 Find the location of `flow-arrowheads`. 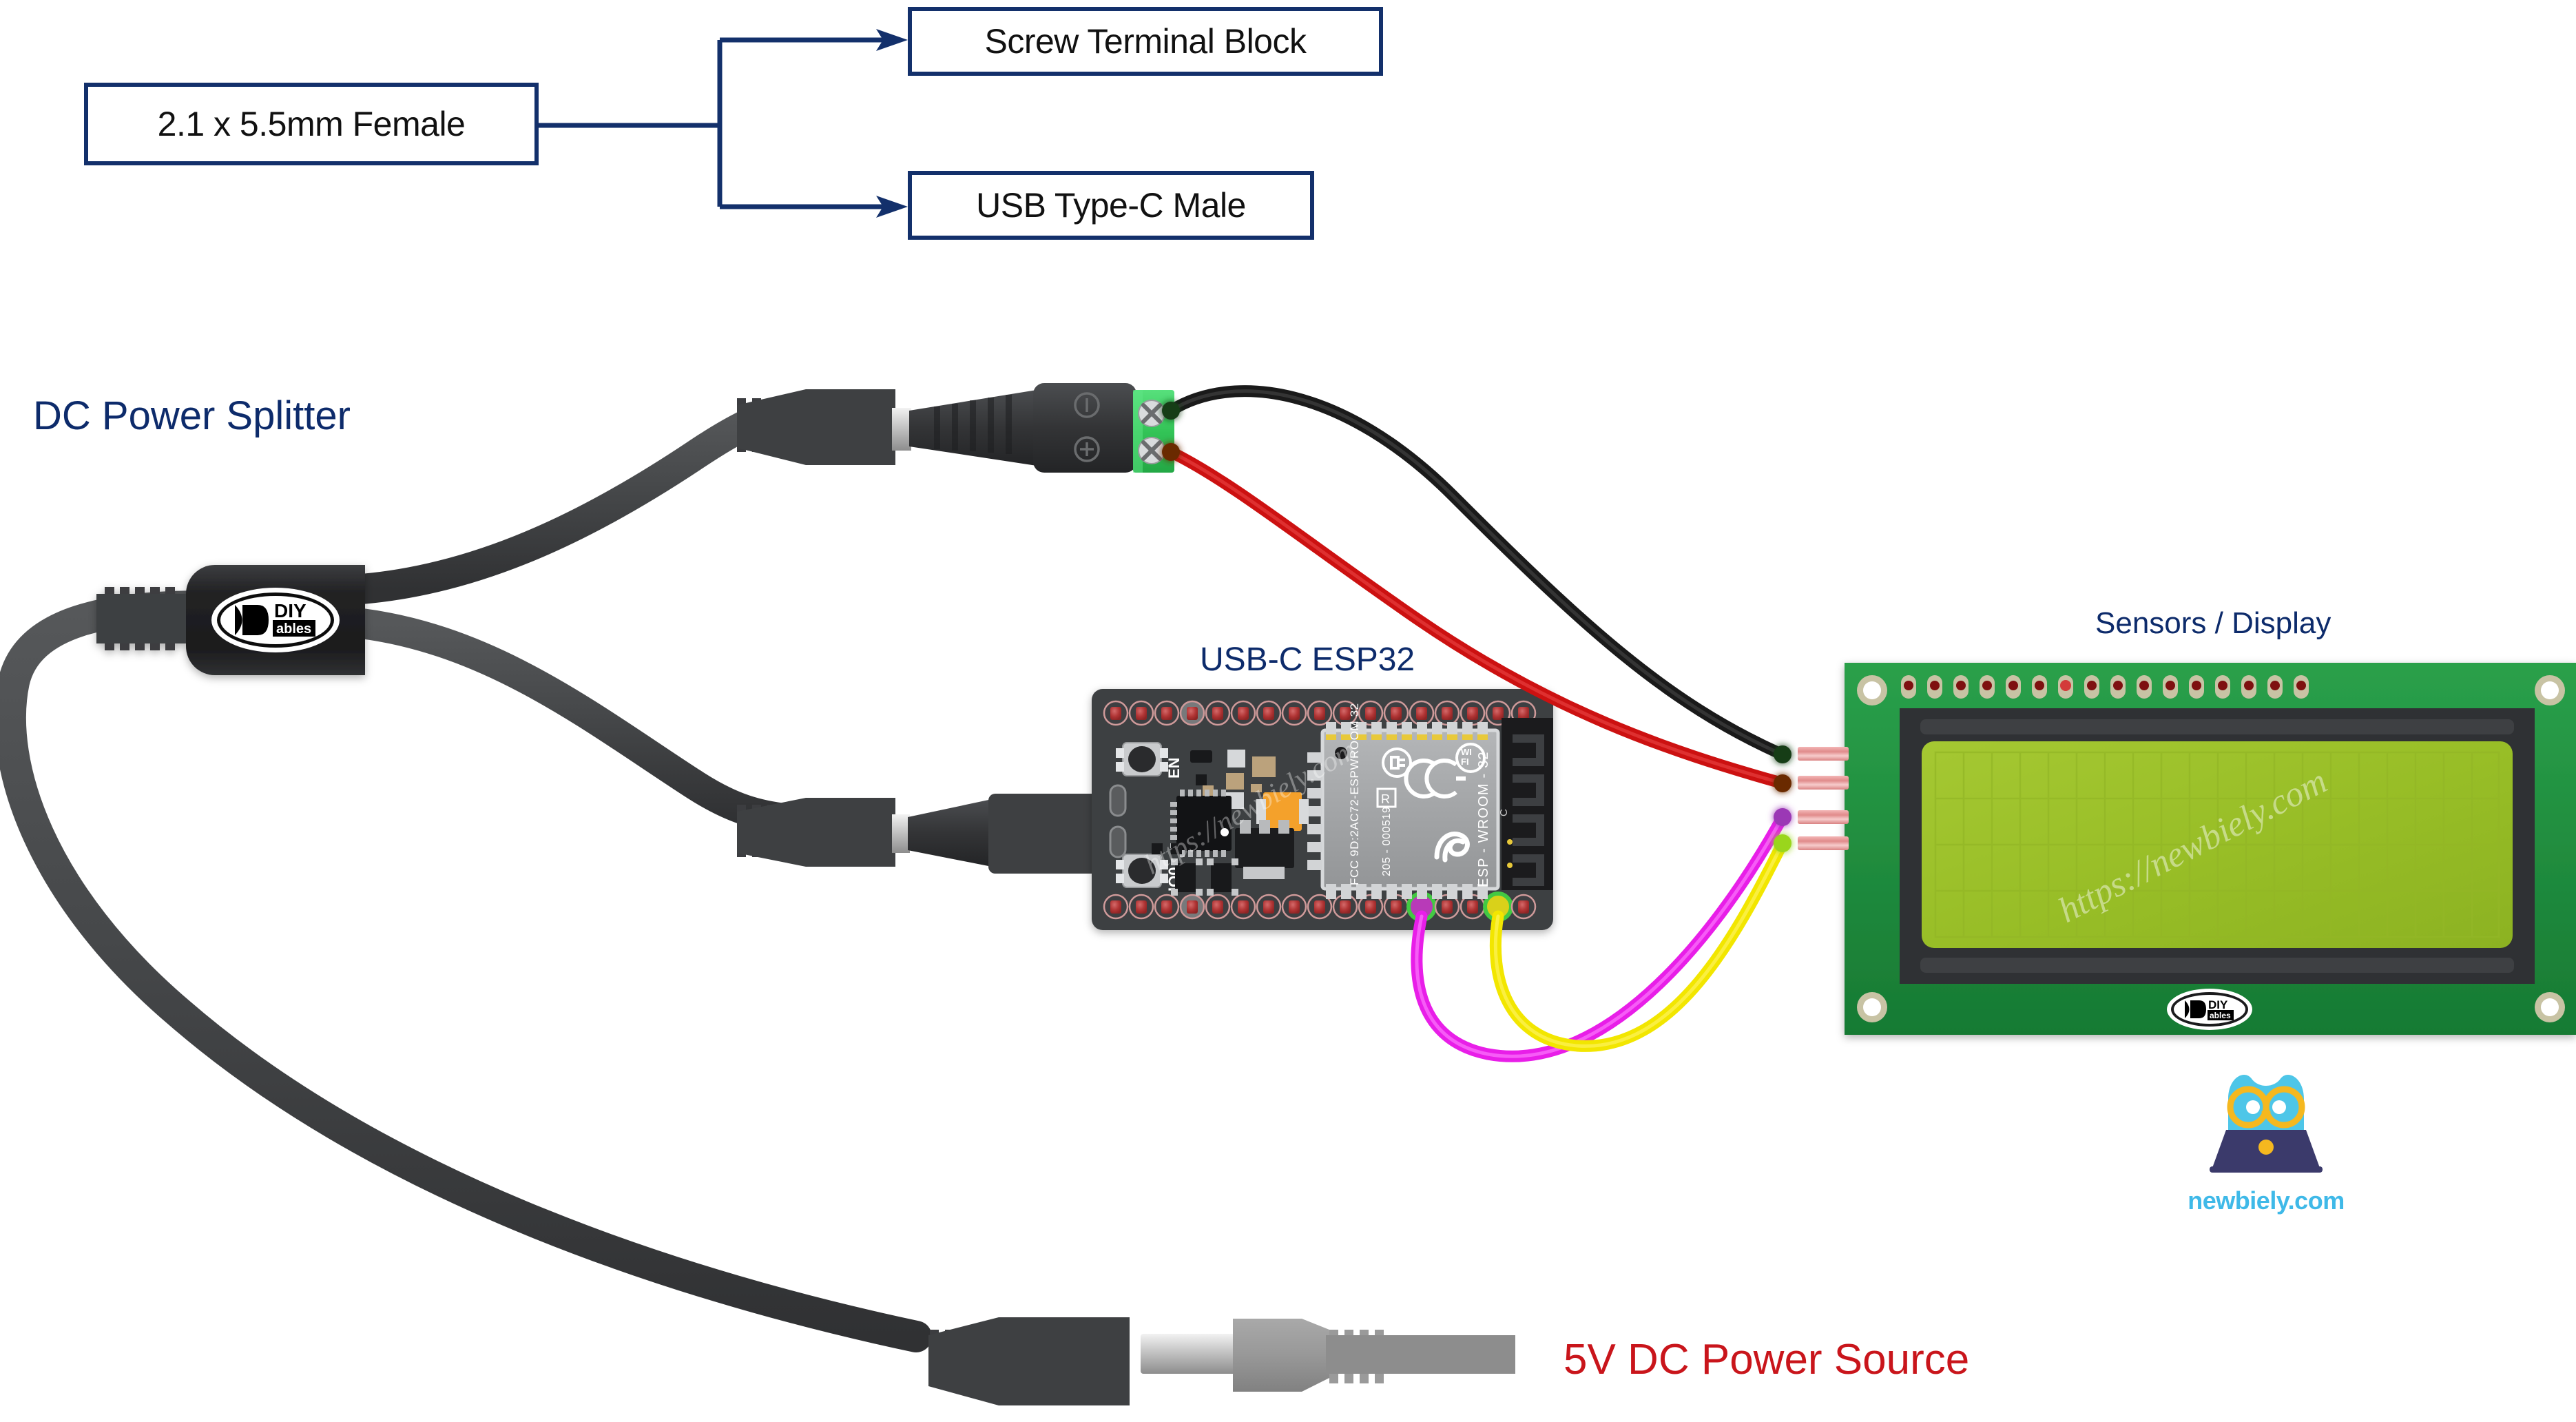

flow-arrowheads is located at coordinates (892, 123).